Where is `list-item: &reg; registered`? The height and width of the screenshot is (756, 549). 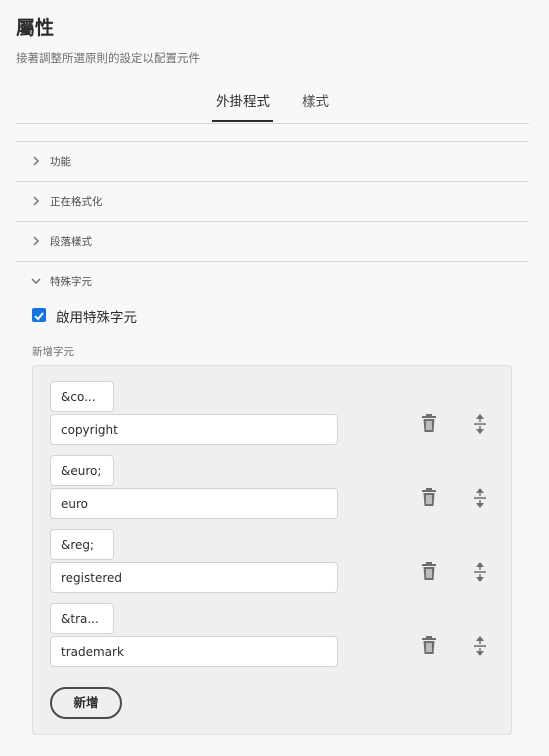 list-item: &reg; registered is located at coordinates (280, 562).